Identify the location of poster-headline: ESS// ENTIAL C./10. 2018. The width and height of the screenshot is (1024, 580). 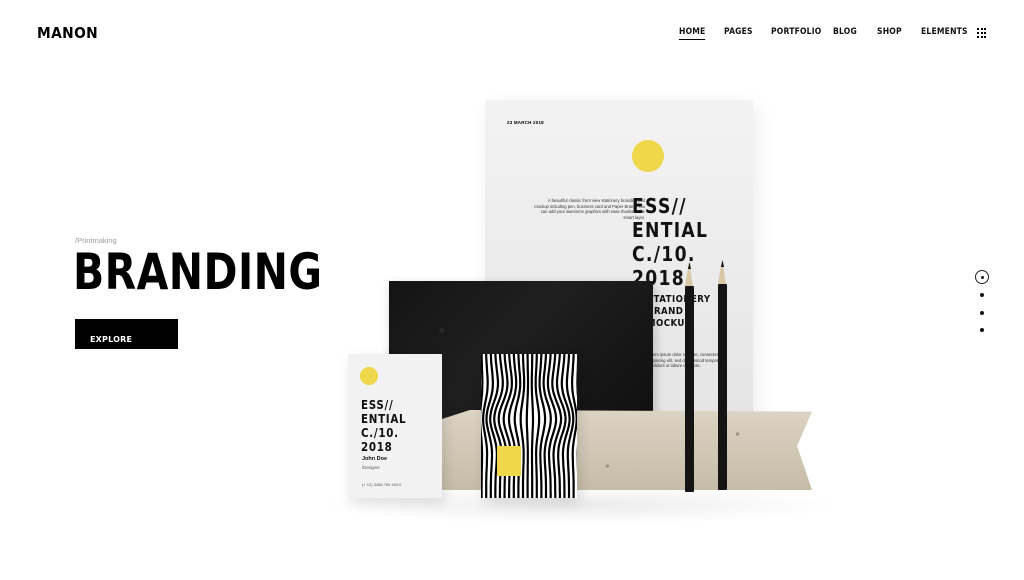
(670, 242).